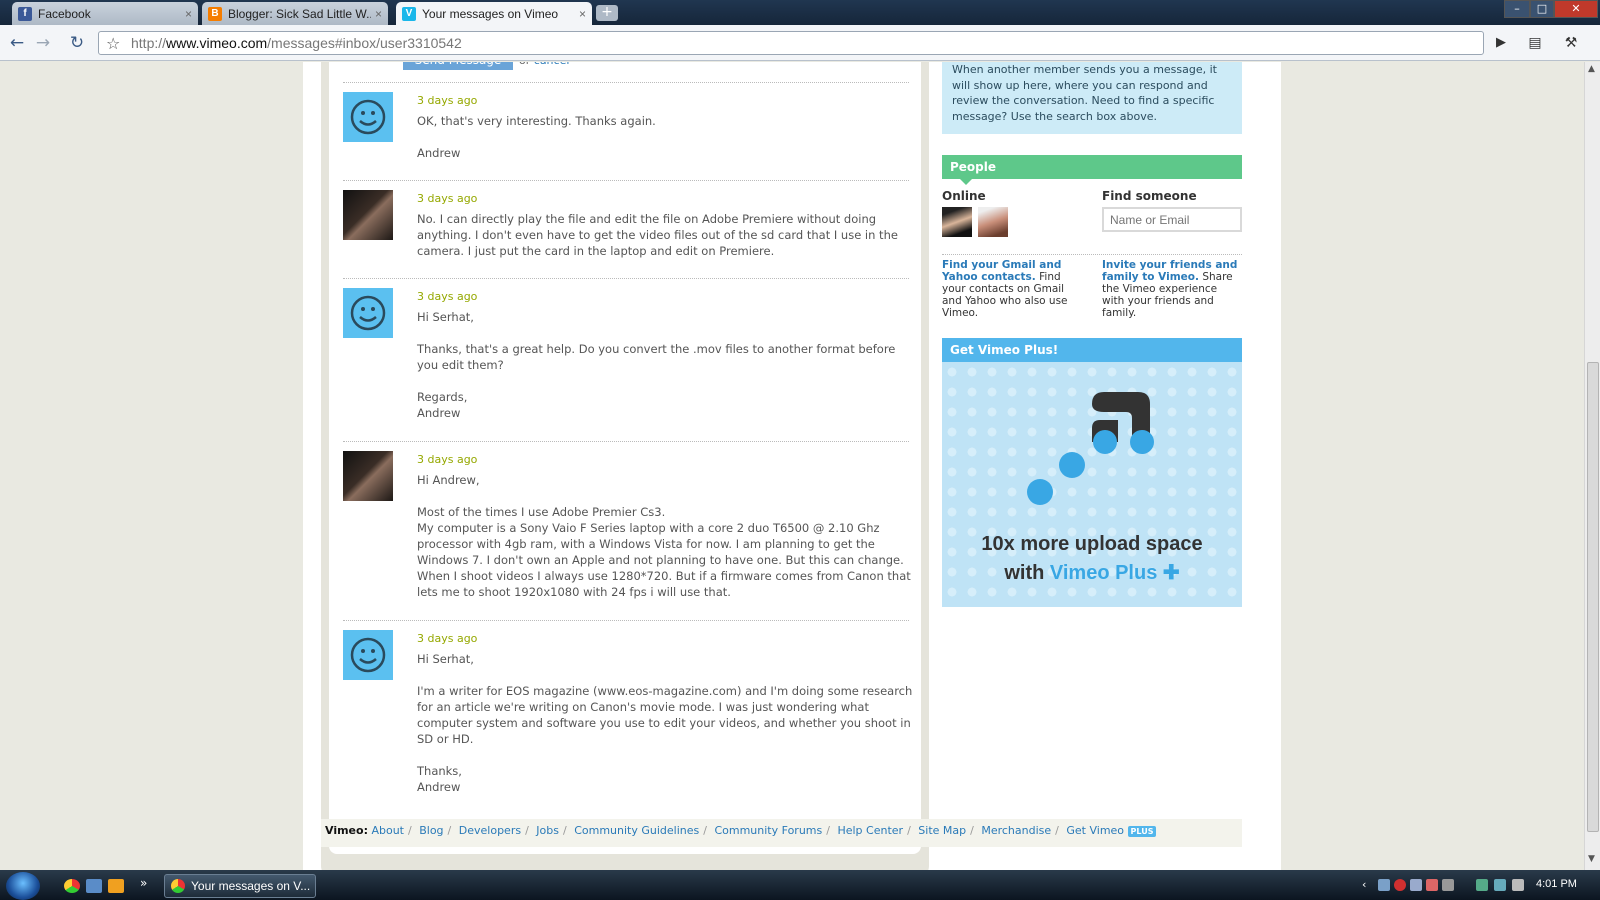 The height and width of the screenshot is (900, 1600). I want to click on footer-link-site-map: Site Map, so click(942, 830).